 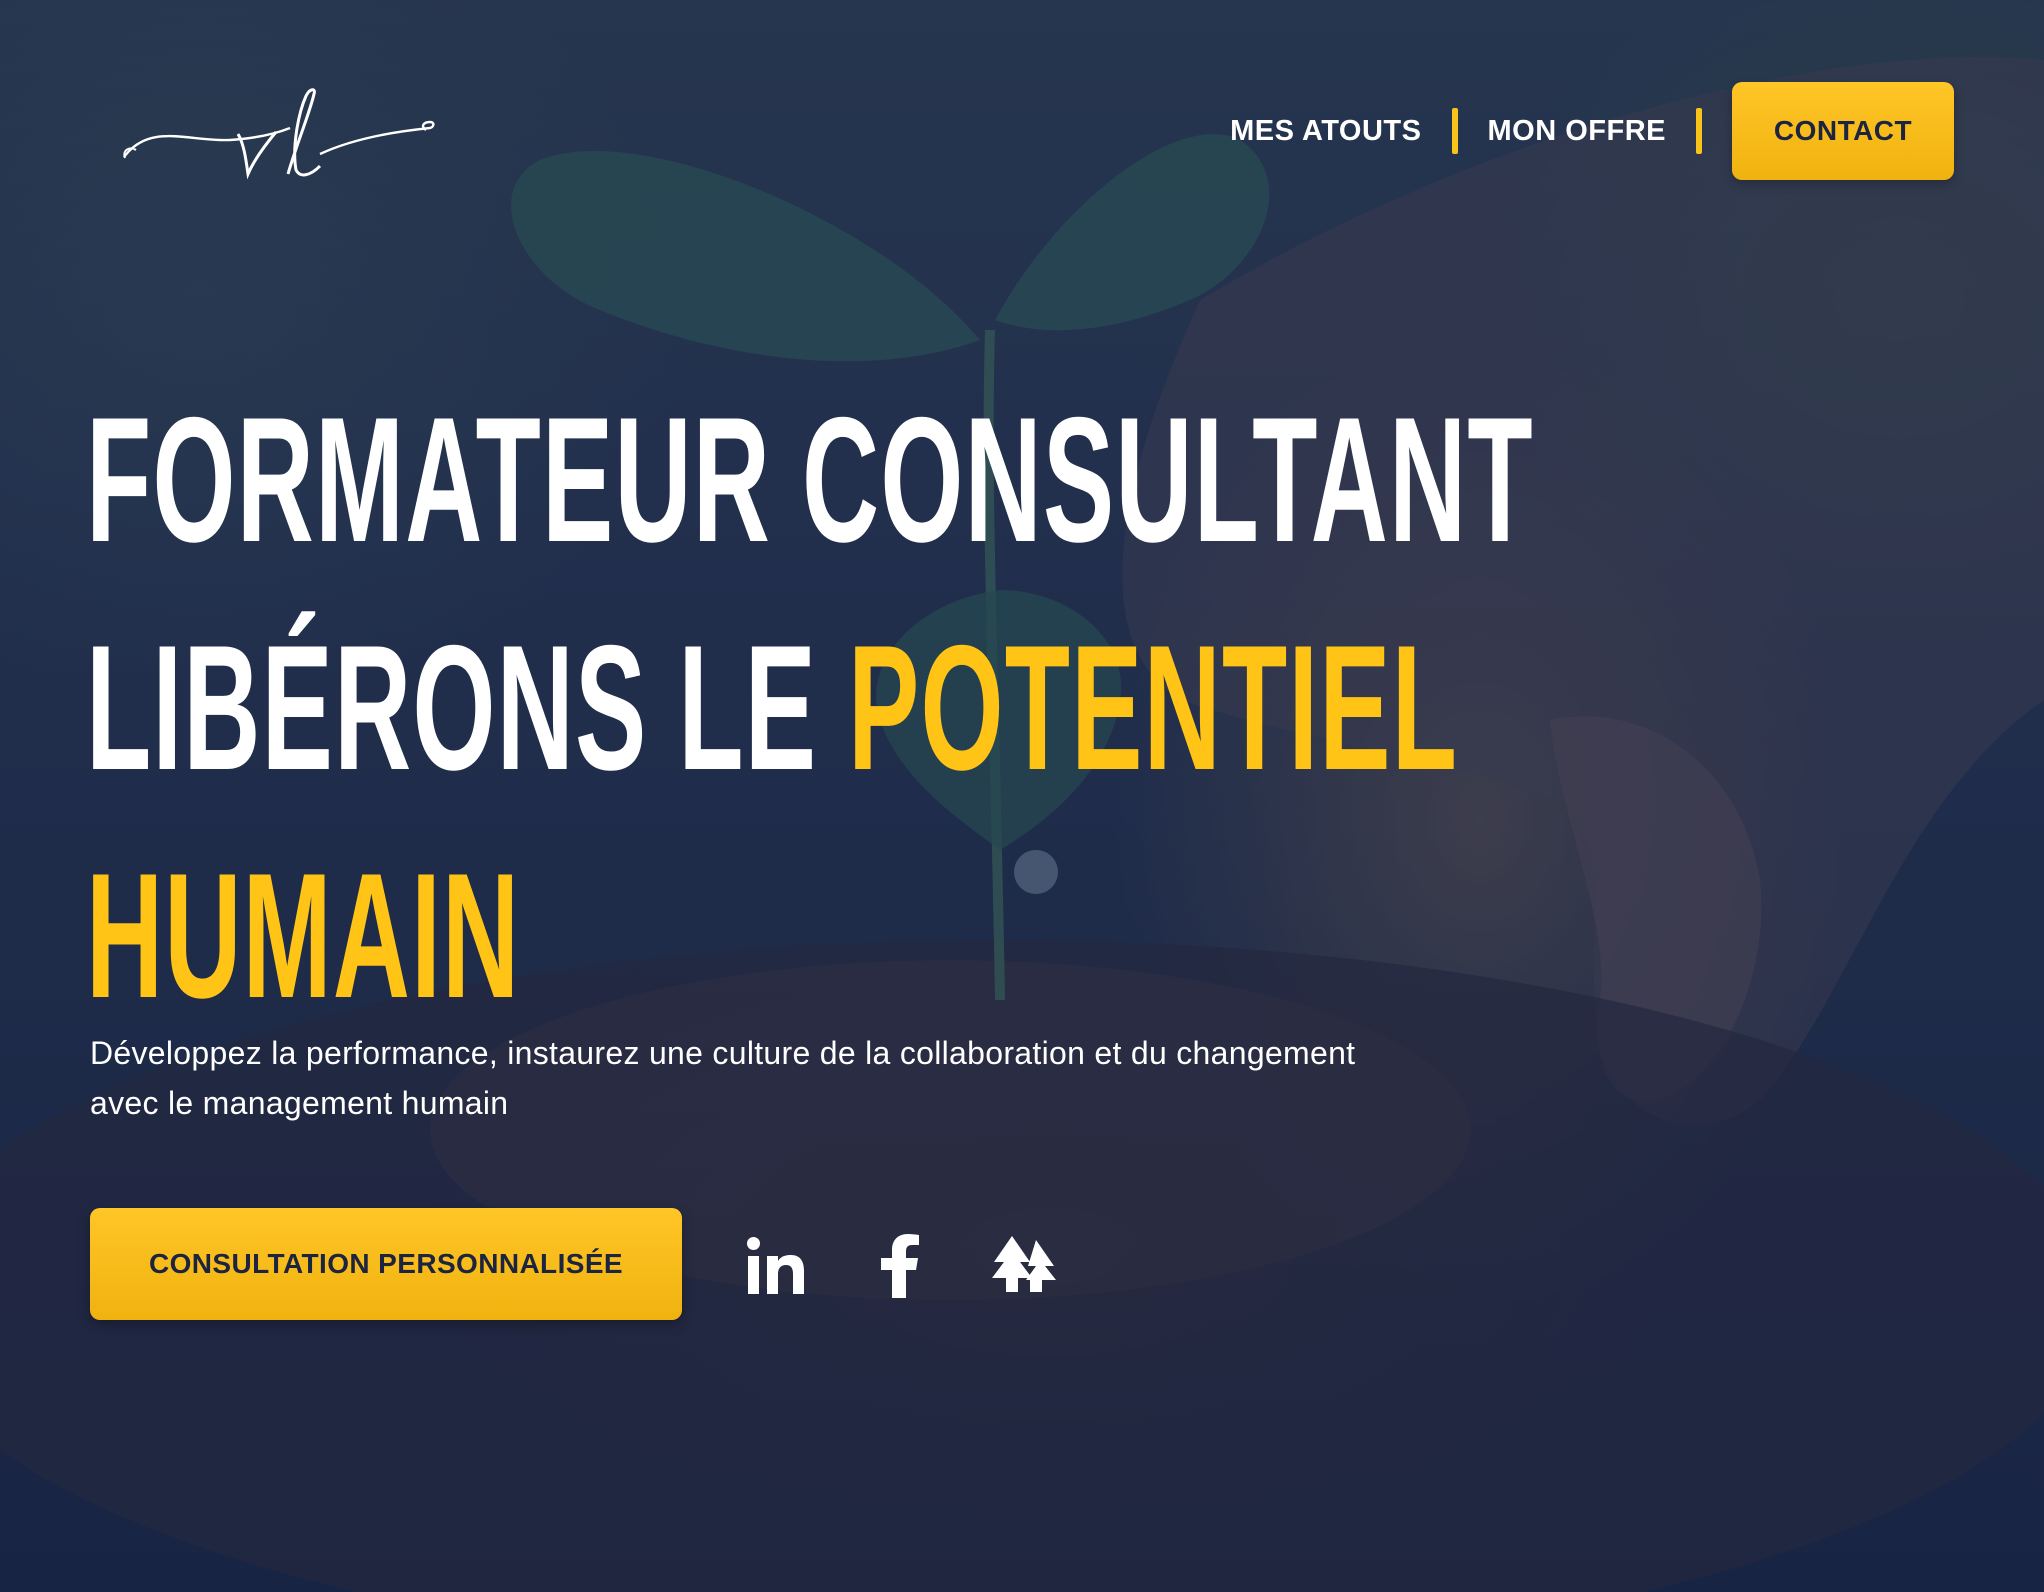 What do you see at coordinates (386, 1264) in the screenshot?
I see `consultation-button: CONSULTATION PERSONNALISÉE` at bounding box center [386, 1264].